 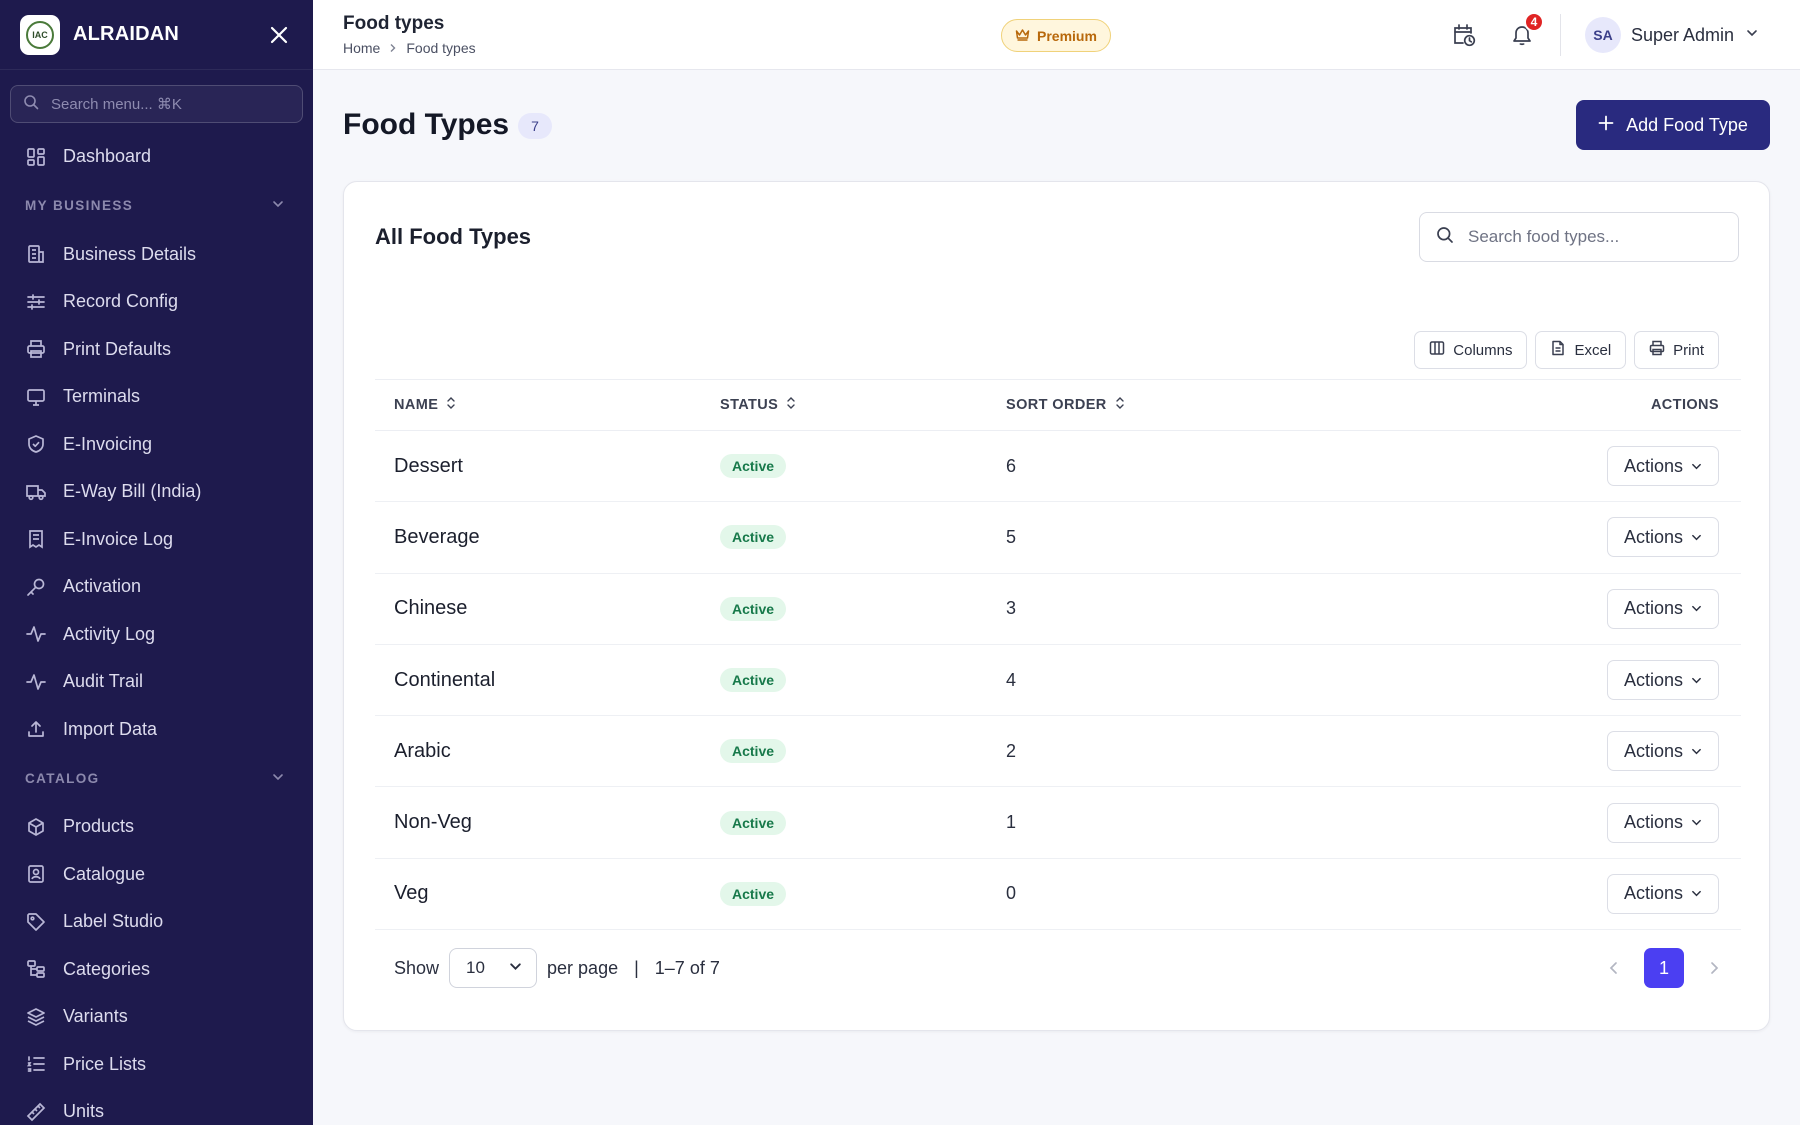 What do you see at coordinates (1011, 608) in the screenshot?
I see `cell-sort-order: 3` at bounding box center [1011, 608].